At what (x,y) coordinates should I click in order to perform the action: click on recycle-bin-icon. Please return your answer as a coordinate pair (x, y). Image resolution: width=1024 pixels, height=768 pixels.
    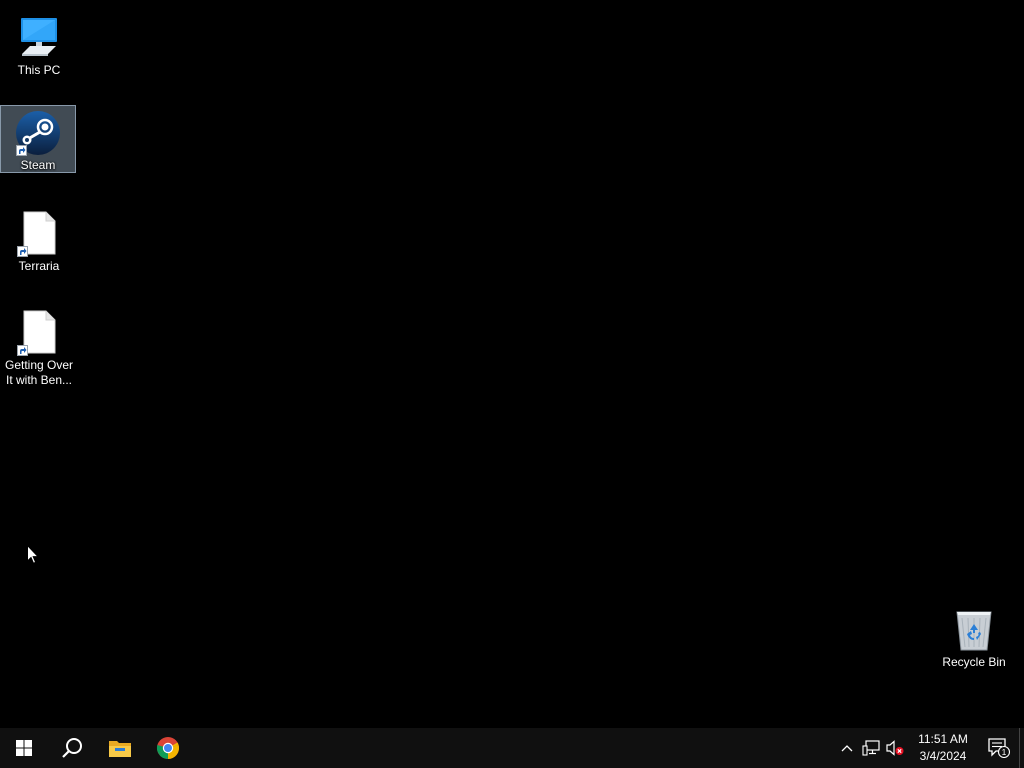
    Looking at the image, I should click on (974, 629).